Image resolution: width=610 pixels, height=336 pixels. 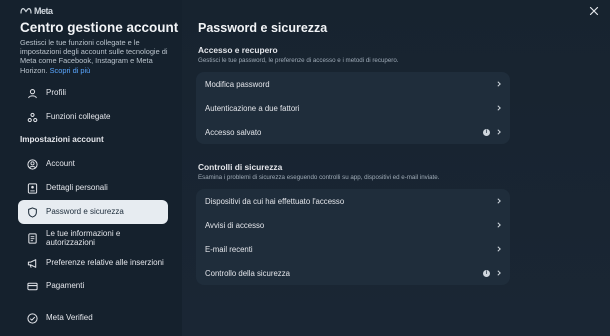 What do you see at coordinates (32, 238) in the screenshot?
I see `info-doc-icon` at bounding box center [32, 238].